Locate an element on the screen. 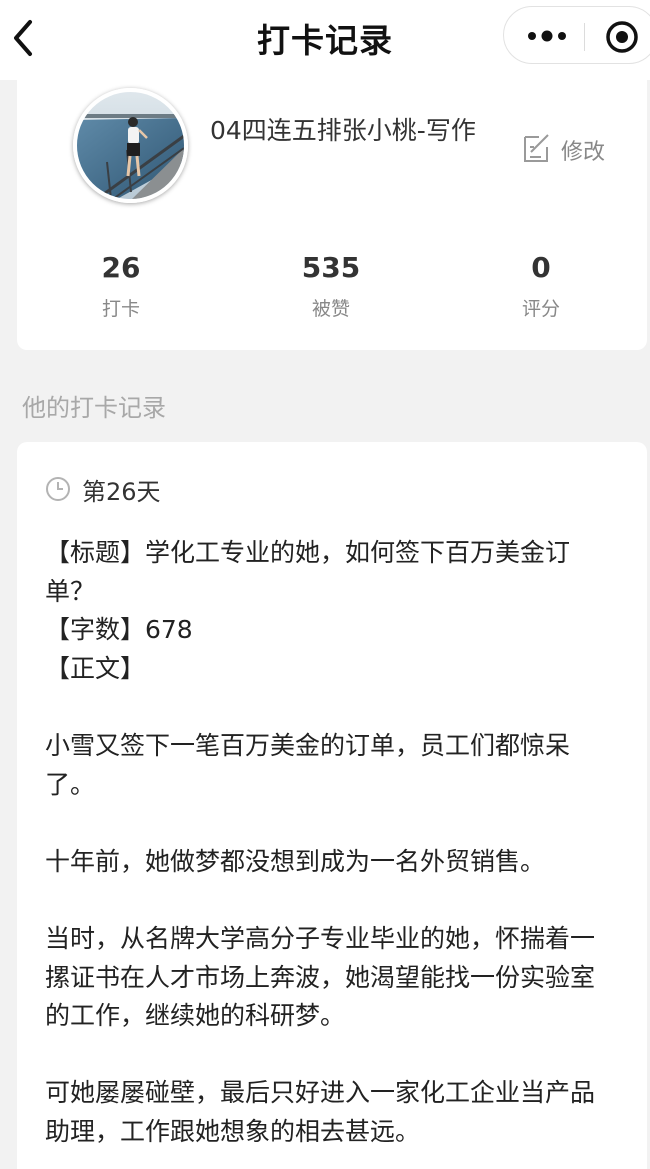 The width and height of the screenshot is (650, 1169). clock-icon is located at coordinates (58, 489).